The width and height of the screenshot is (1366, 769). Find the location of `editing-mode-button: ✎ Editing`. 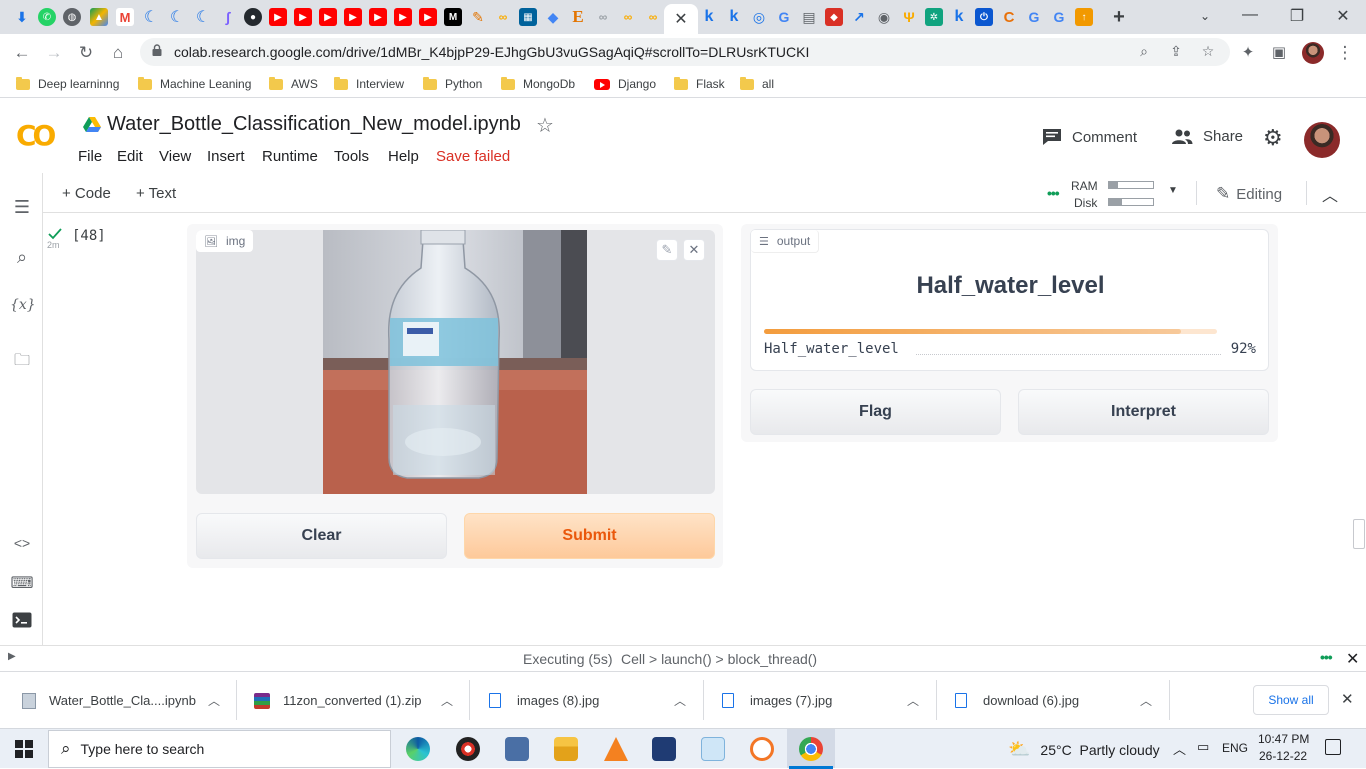

editing-mode-button: ✎ Editing is located at coordinates (1249, 194).